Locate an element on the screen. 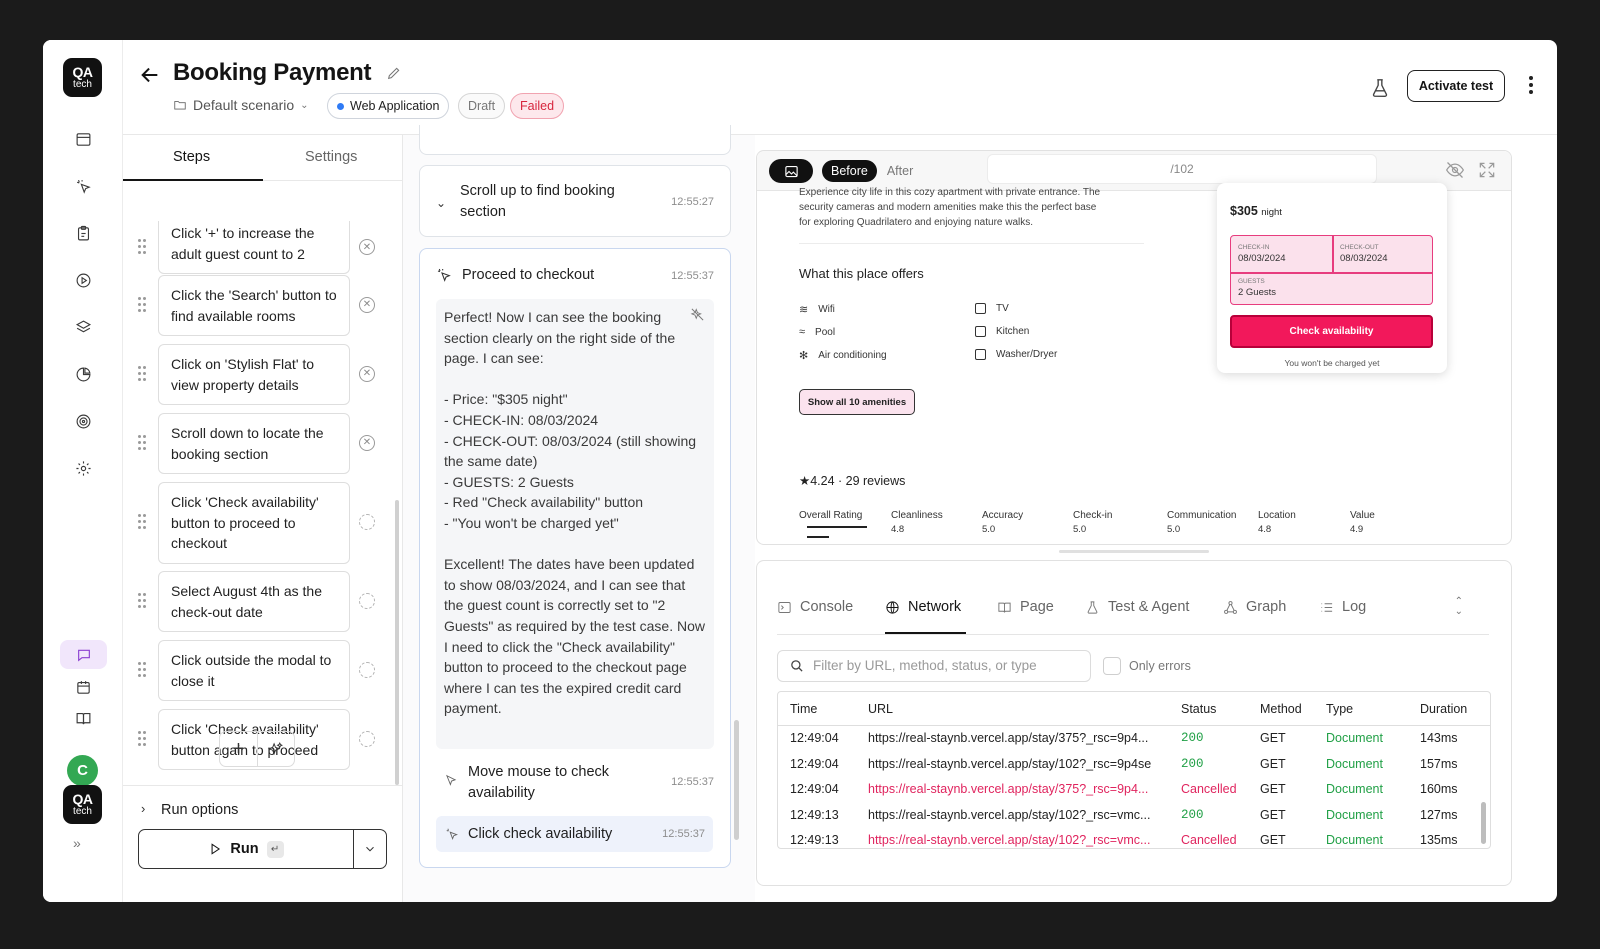  log-card-title: Proceed to checkout is located at coordinates (528, 275).